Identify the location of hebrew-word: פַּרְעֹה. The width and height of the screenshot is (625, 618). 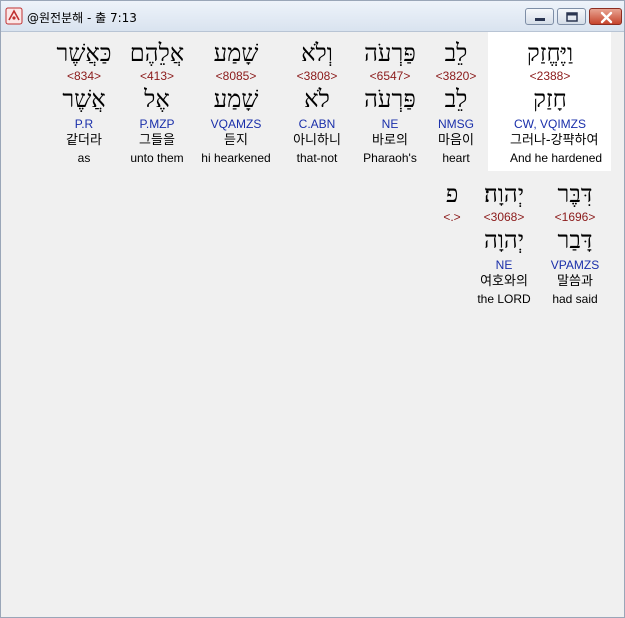
(390, 53).